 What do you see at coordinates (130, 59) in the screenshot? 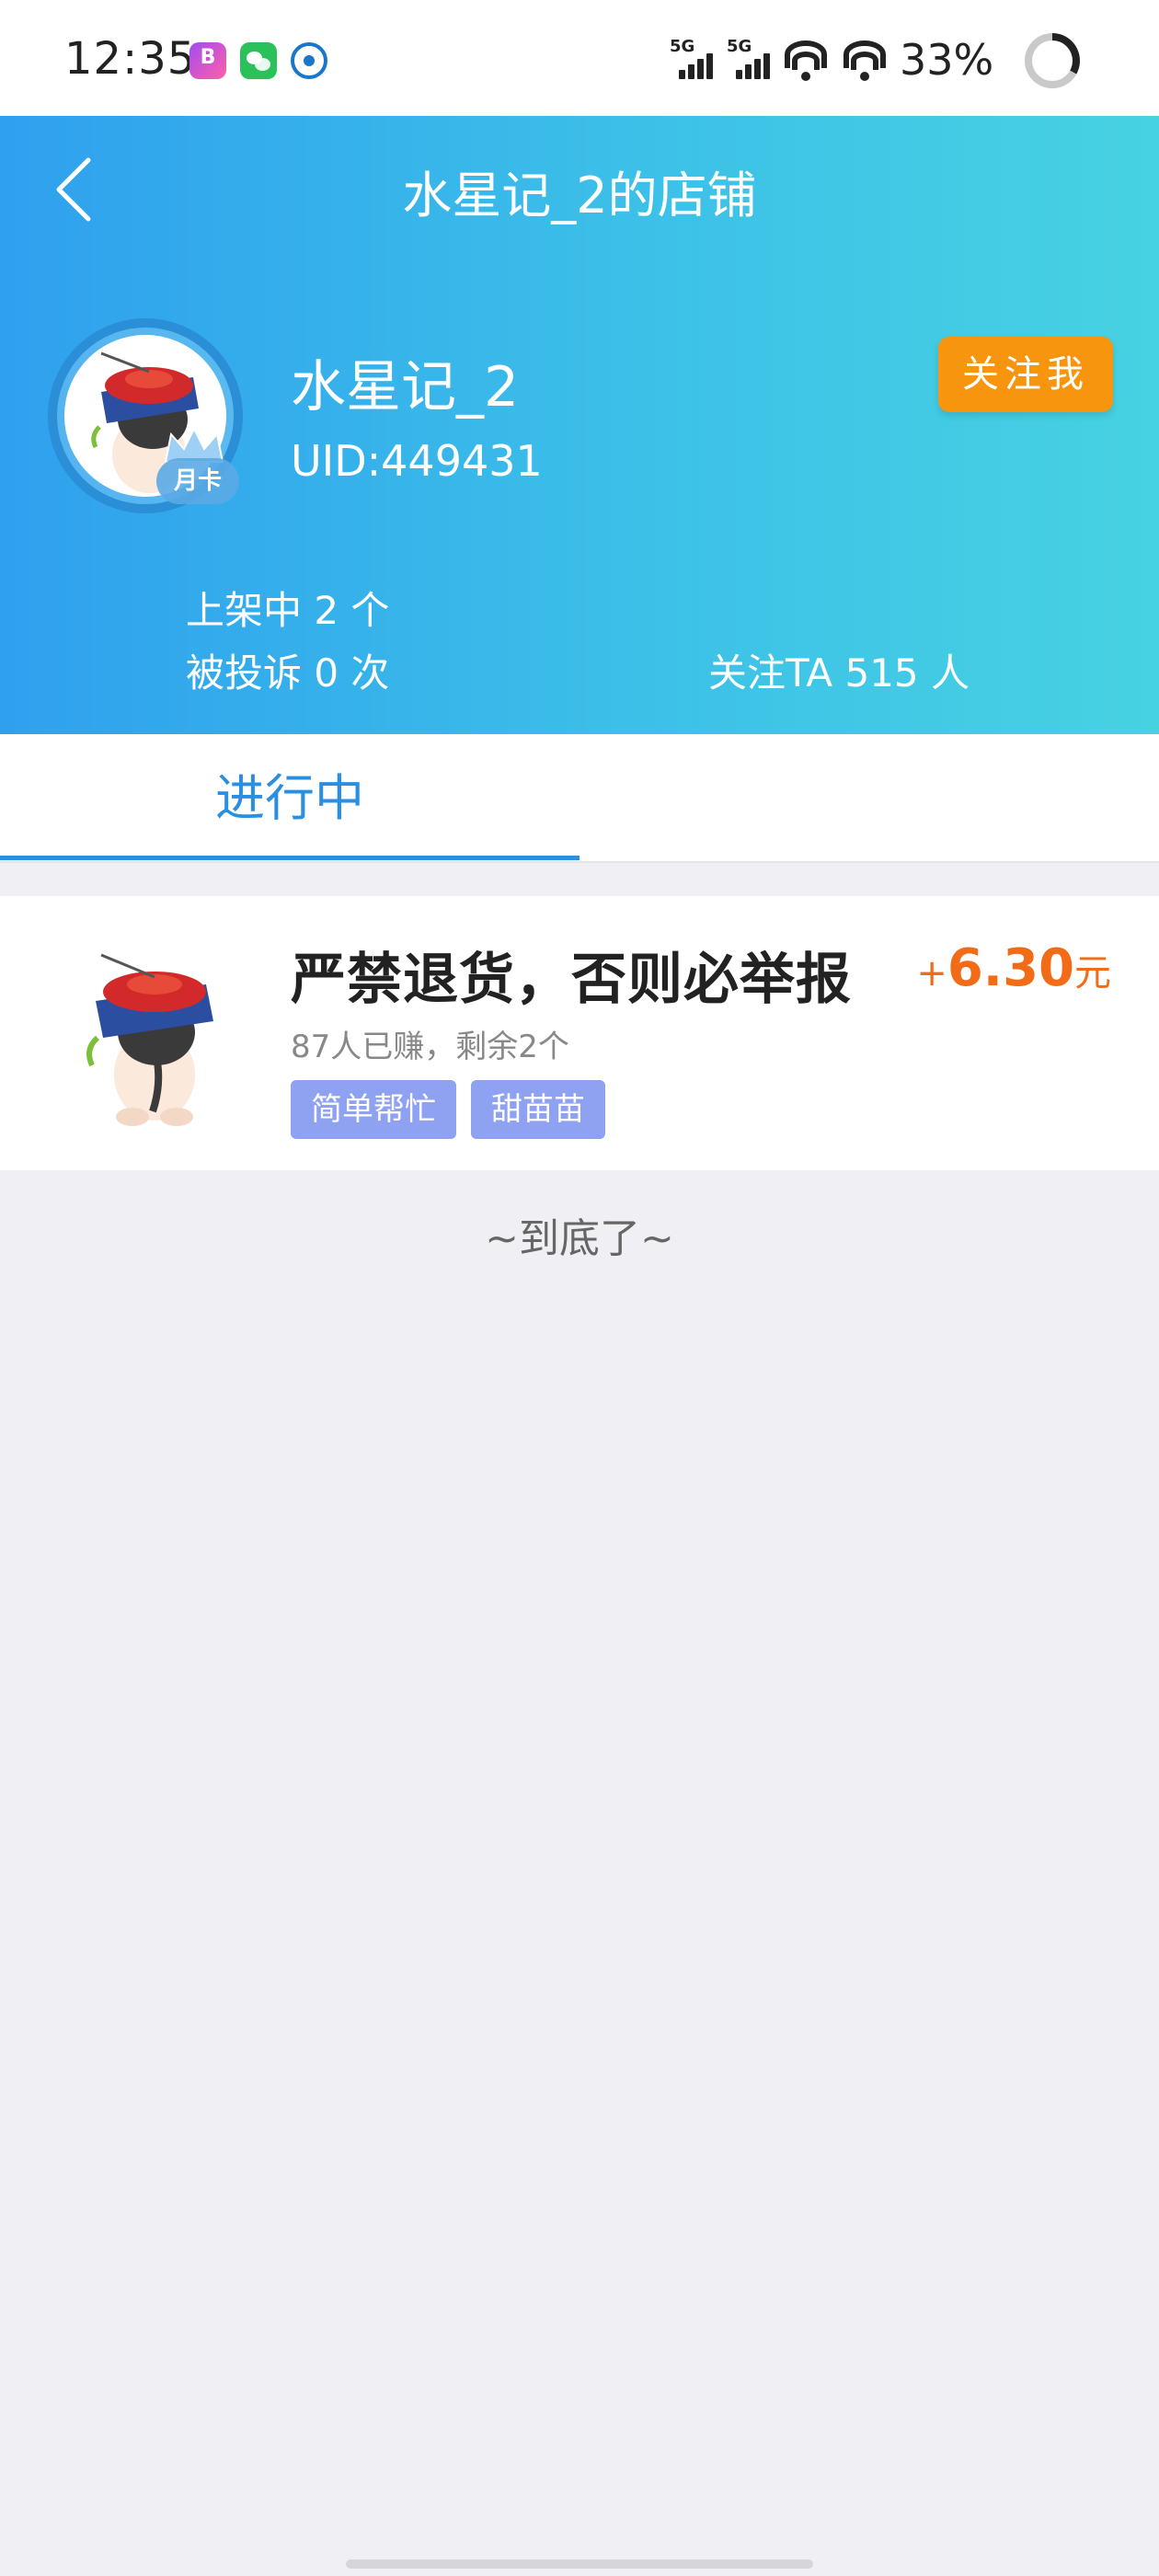
I see `status-time: 12:35` at bounding box center [130, 59].